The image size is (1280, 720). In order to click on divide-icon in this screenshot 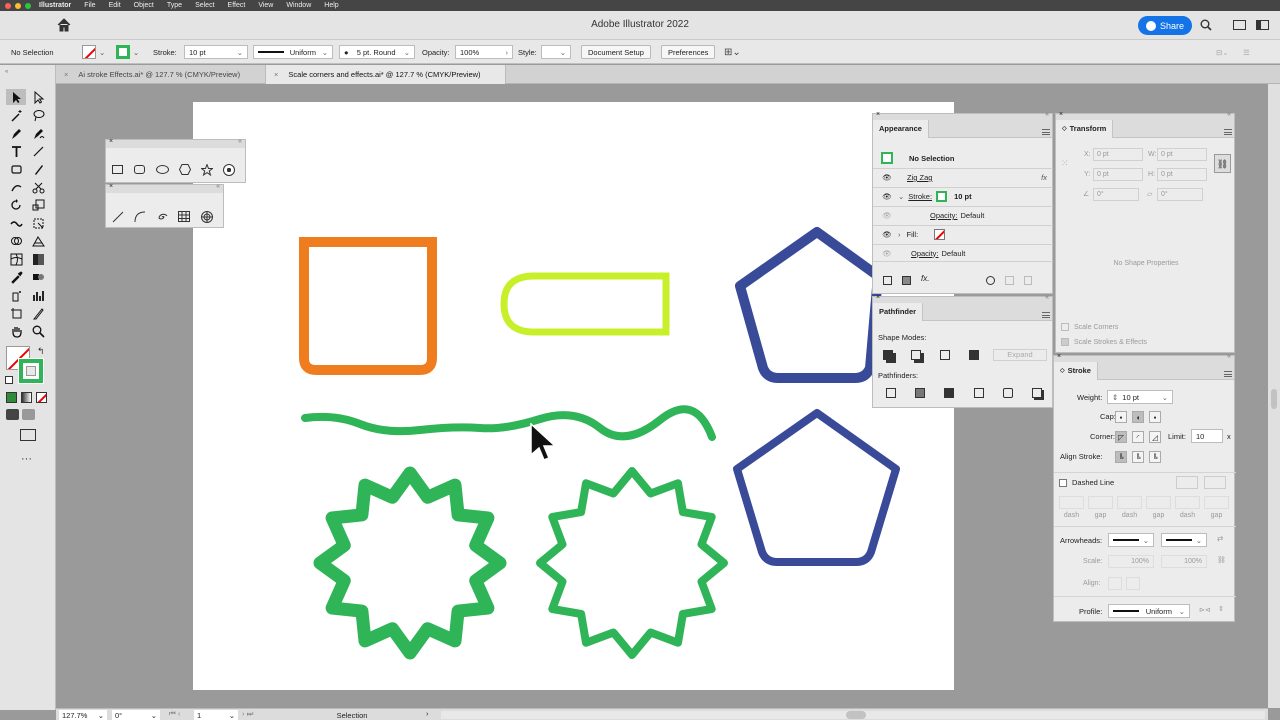, I will do `click(891, 393)`.